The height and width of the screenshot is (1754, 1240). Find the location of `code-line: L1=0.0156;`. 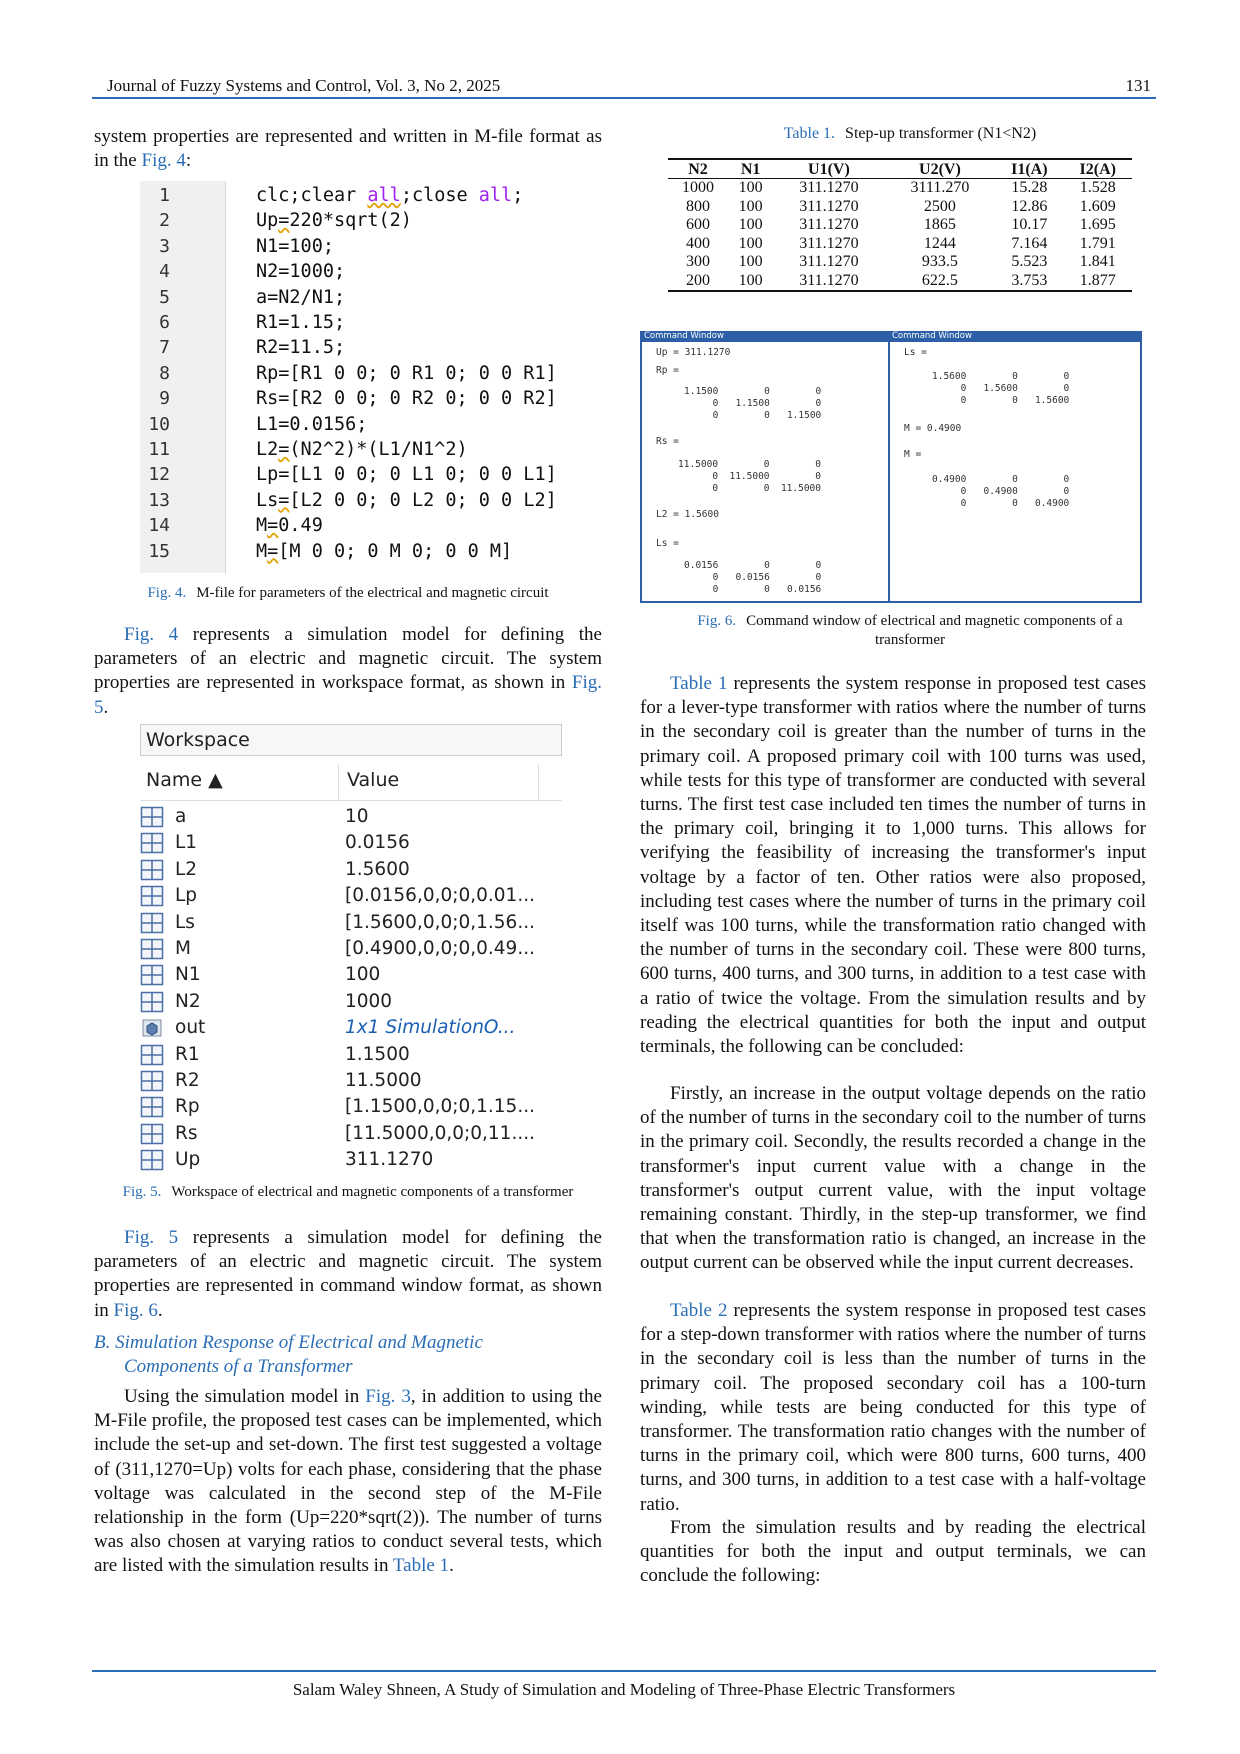

code-line: L1=0.0156; is located at coordinates (311, 424).